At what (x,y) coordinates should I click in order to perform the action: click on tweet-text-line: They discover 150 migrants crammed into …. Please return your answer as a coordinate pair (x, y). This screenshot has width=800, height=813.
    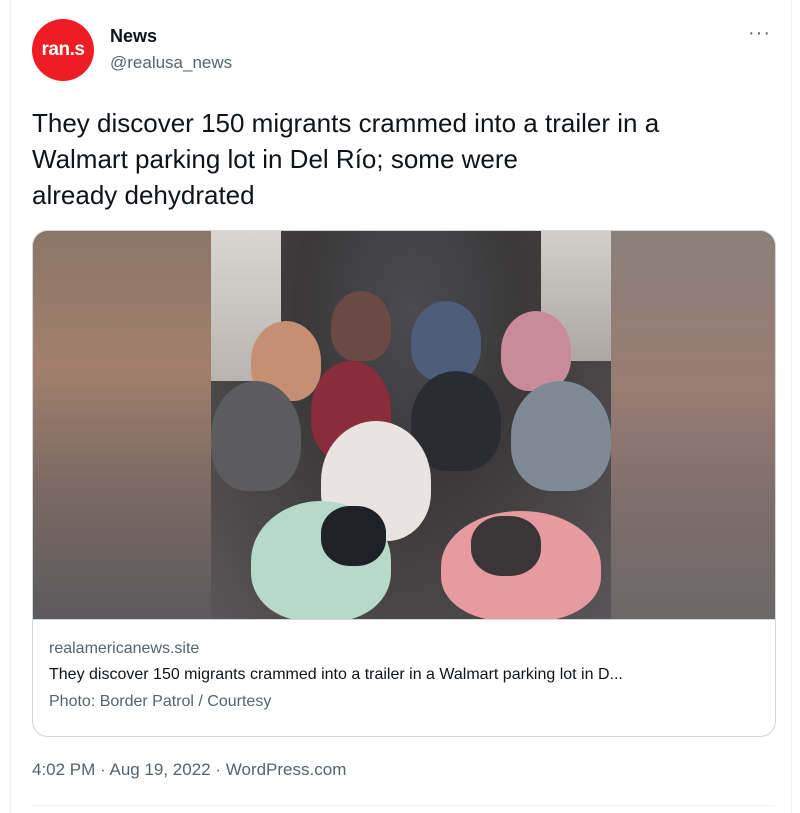
    Looking at the image, I should click on (346, 123).